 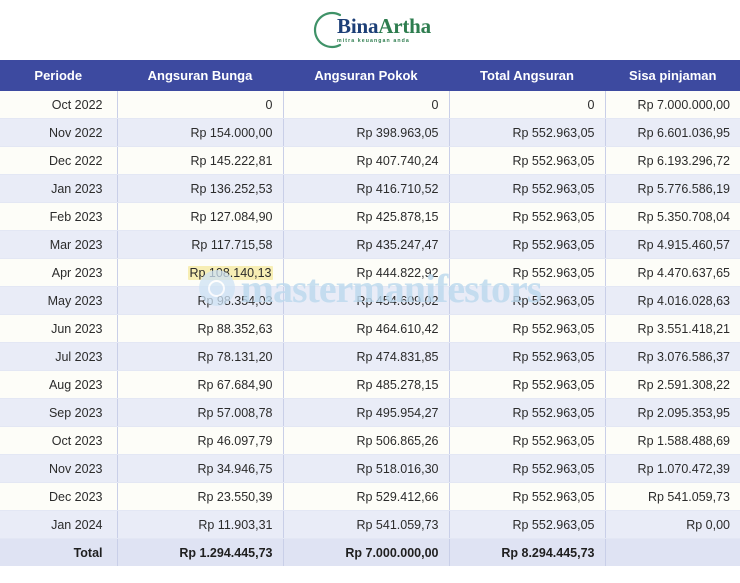 What do you see at coordinates (200, 468) in the screenshot?
I see `cell-angsuran-bunga: Rp 34.946,75` at bounding box center [200, 468].